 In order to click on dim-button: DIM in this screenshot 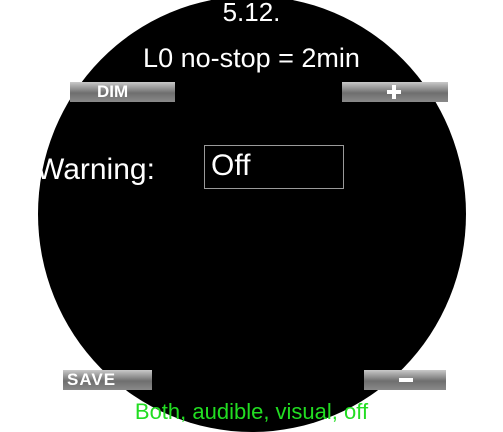, I will do `click(122, 92)`.